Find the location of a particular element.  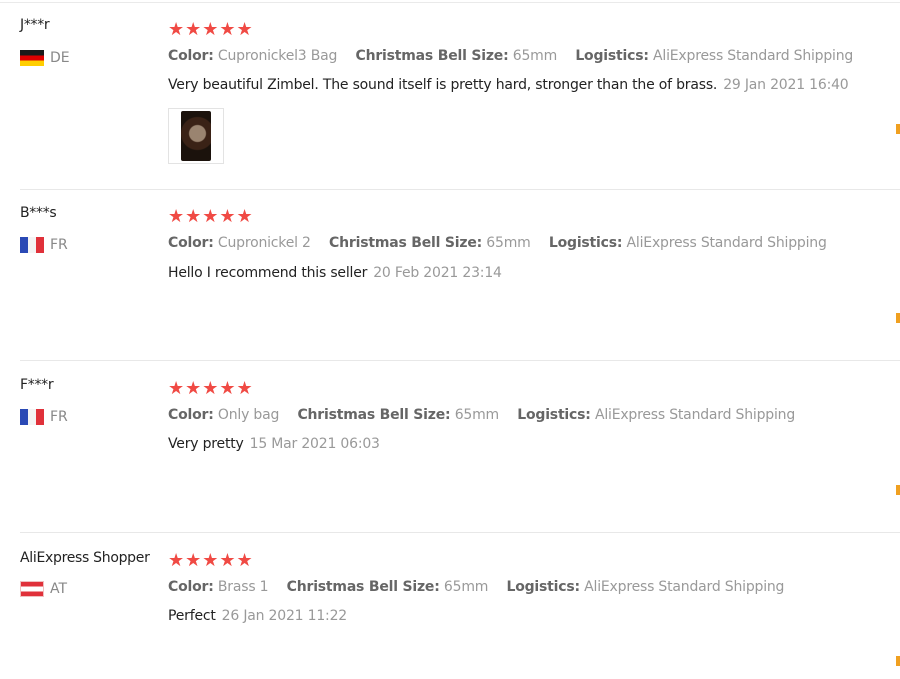

review-text: Perfect is located at coordinates (192, 616).